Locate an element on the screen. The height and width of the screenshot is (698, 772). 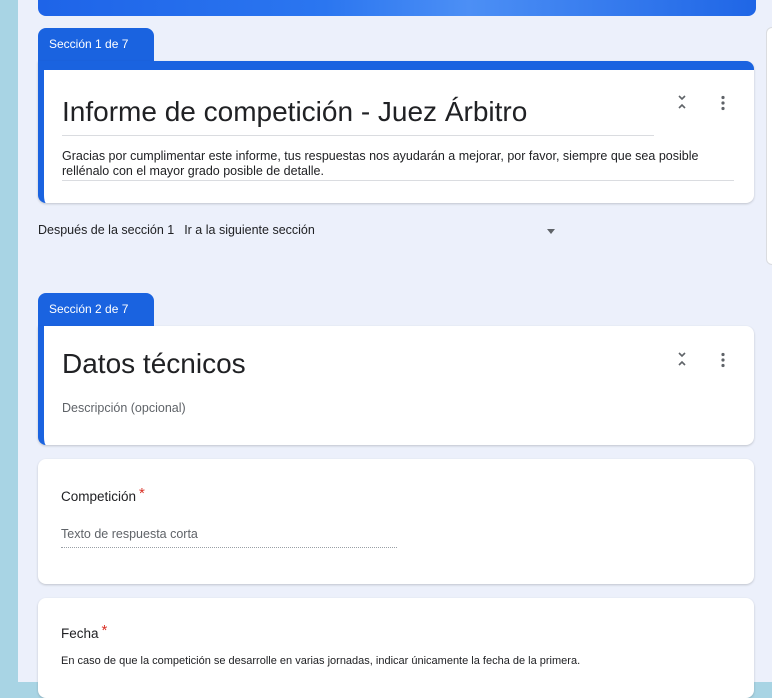
collapse-section-2-button is located at coordinates (682, 361).